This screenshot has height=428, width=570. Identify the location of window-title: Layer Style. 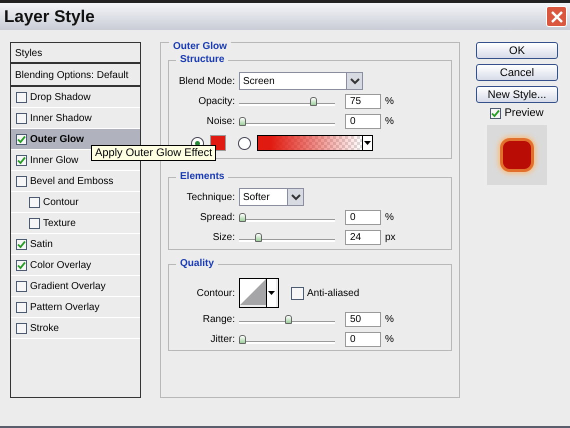
(49, 16).